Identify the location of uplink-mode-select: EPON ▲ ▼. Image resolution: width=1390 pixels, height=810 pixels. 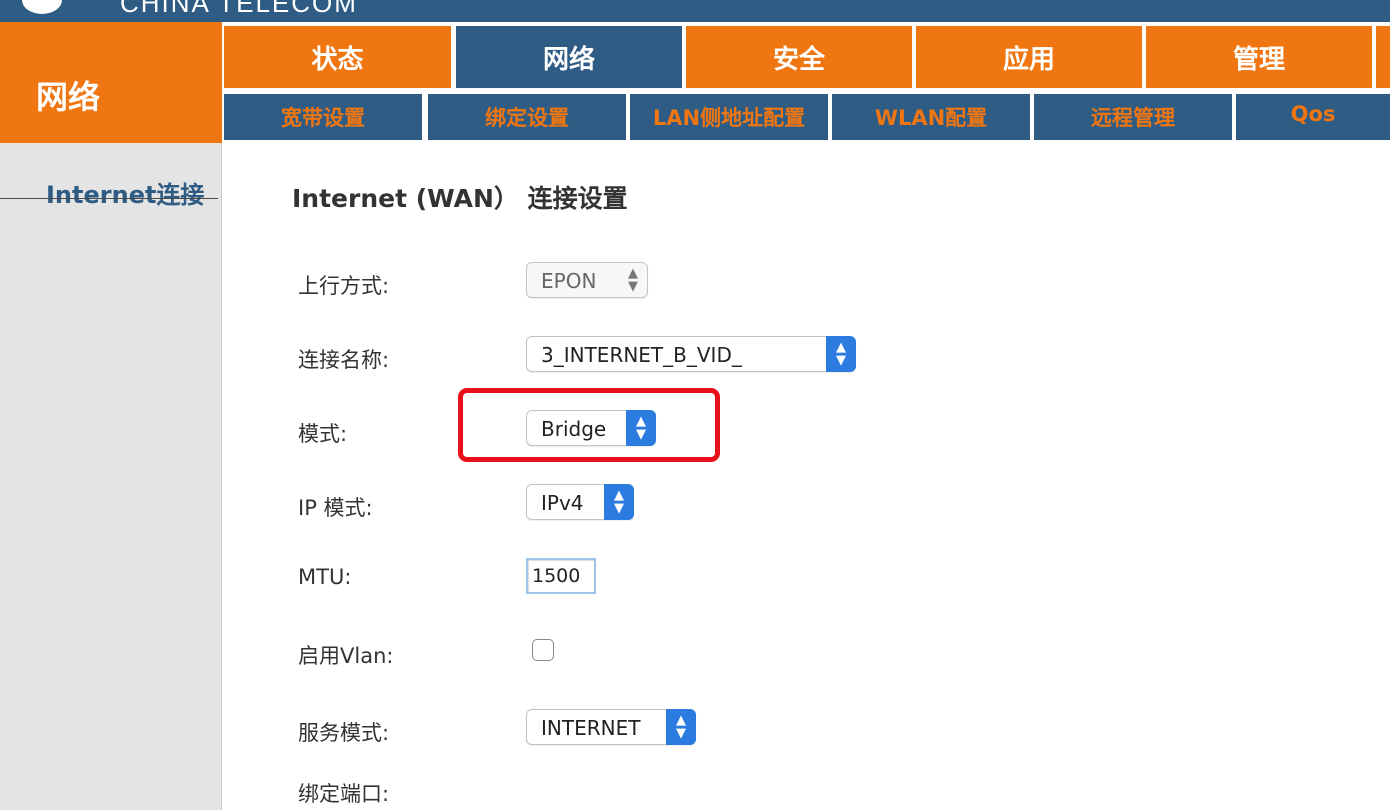
(587, 280).